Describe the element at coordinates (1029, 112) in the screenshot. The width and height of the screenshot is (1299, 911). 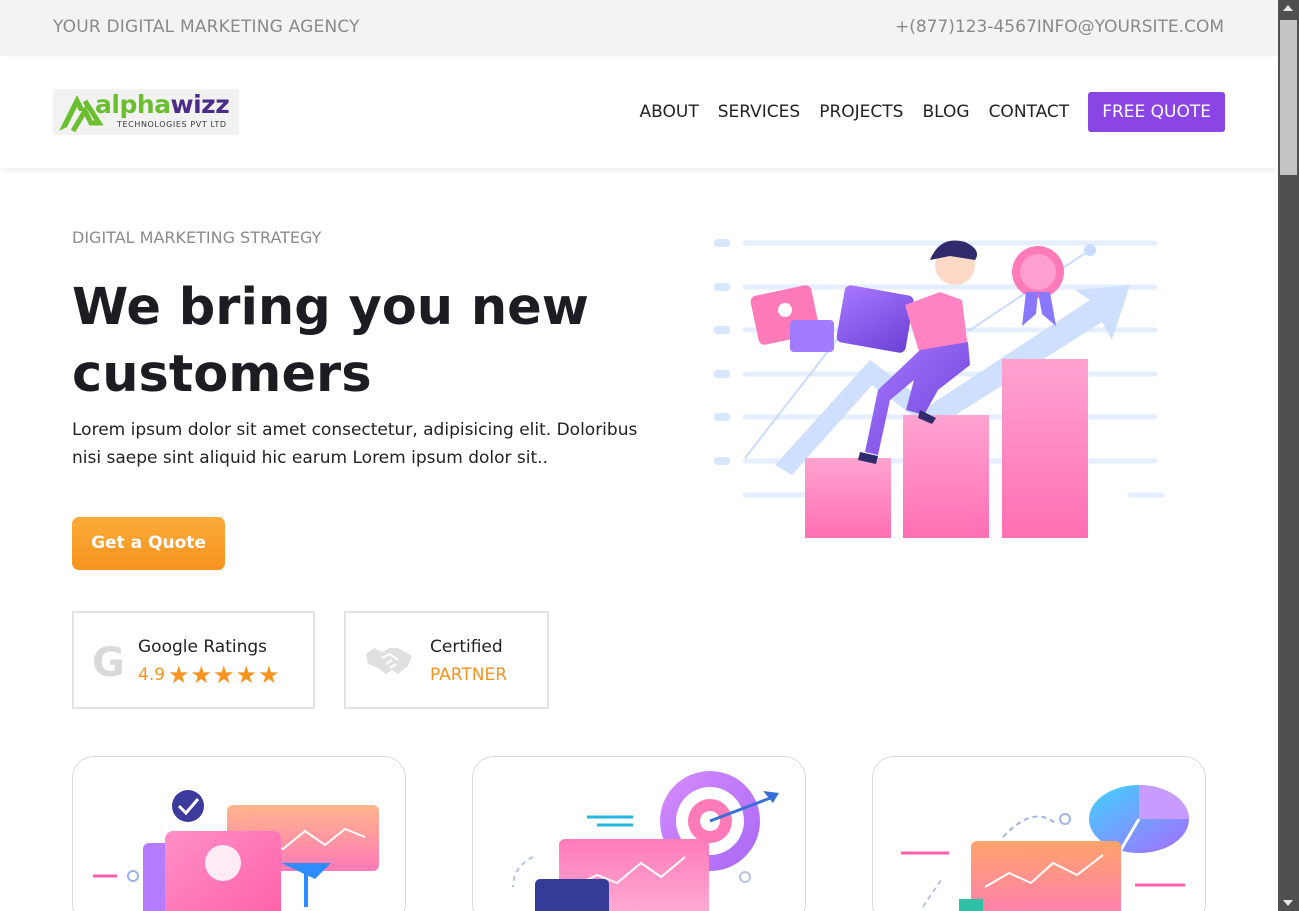
I see `nav-contact: CONTACT` at that location.